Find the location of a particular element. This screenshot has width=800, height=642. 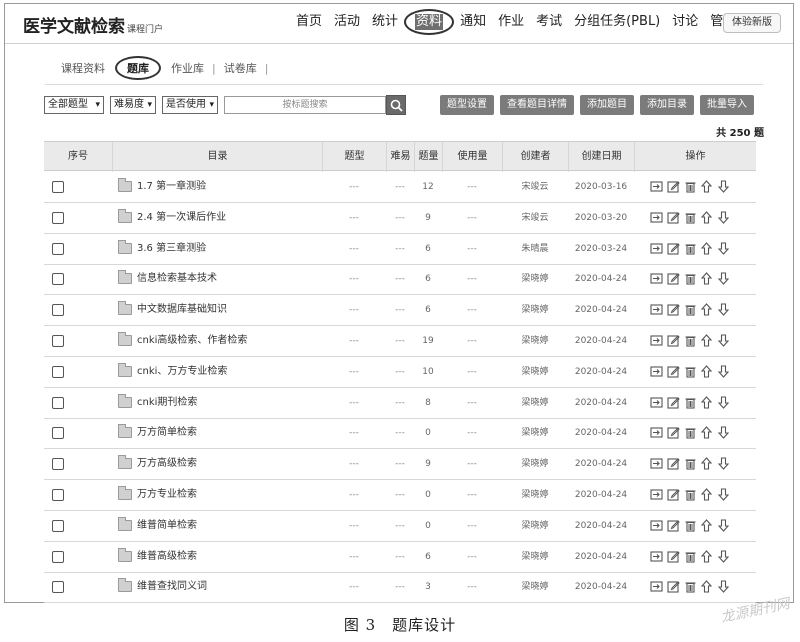

subtab-2: 作业库 is located at coordinates (187, 68).